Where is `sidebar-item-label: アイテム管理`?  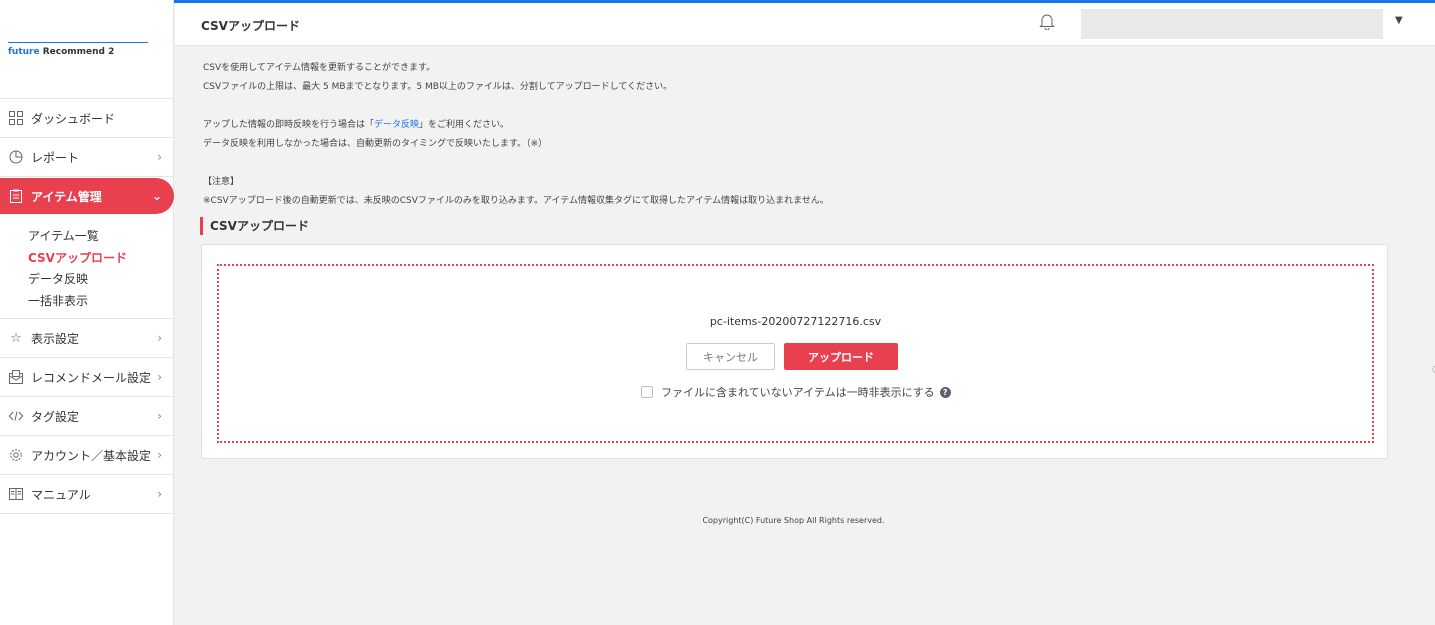 sidebar-item-label: アイテム管理 is located at coordinates (66, 196).